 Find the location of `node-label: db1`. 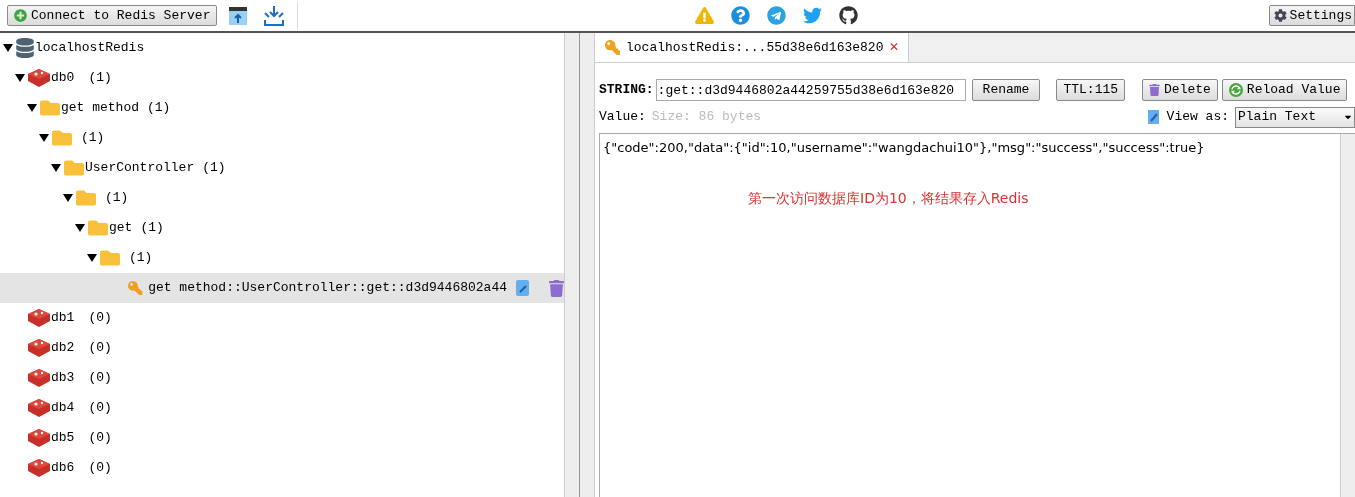

node-label: db1 is located at coordinates (63, 318).